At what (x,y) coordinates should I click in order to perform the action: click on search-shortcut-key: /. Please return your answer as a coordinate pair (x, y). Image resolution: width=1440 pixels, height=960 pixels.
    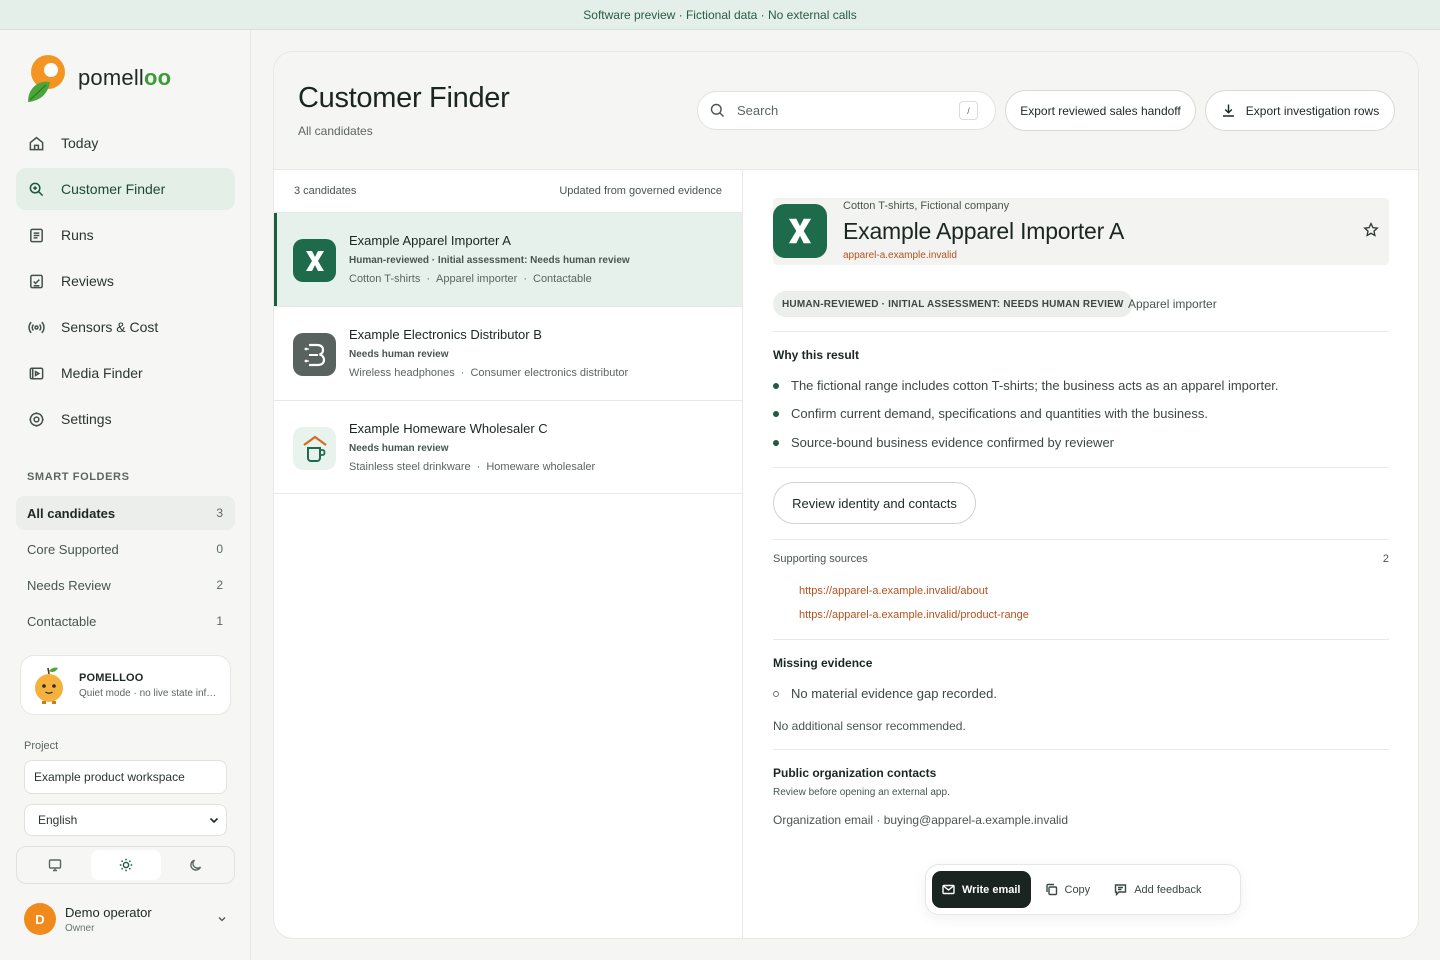
    Looking at the image, I should click on (968, 110).